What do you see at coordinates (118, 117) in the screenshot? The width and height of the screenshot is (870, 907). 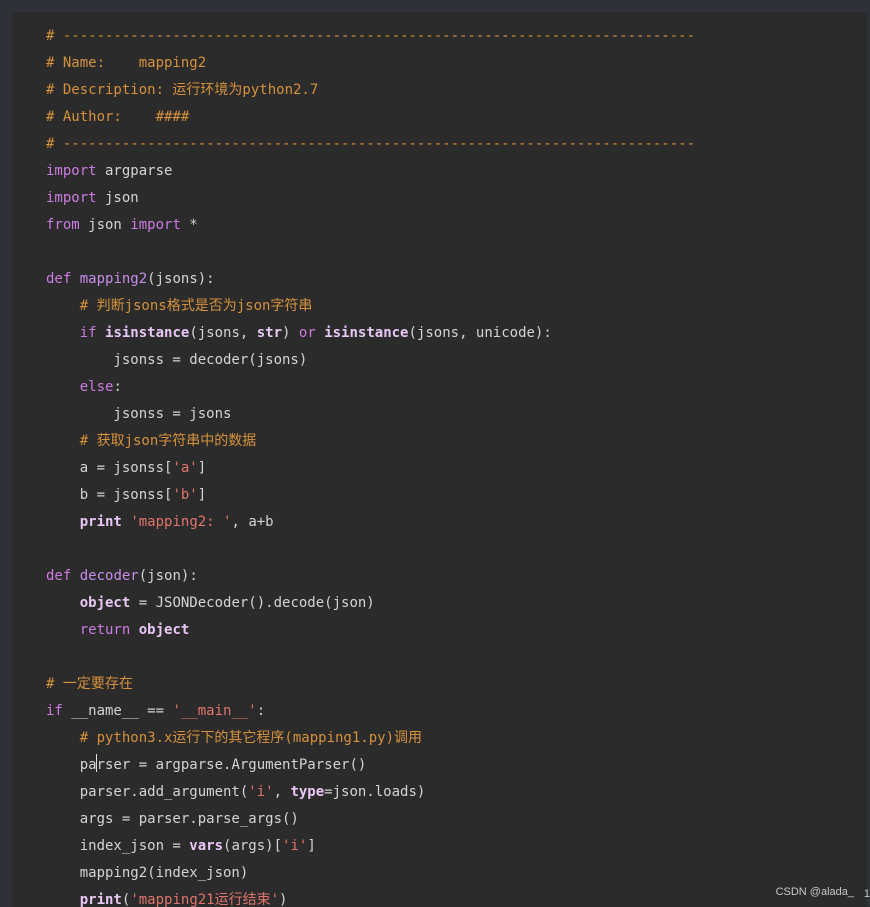 I see `code-token-comment: # Author: ####` at bounding box center [118, 117].